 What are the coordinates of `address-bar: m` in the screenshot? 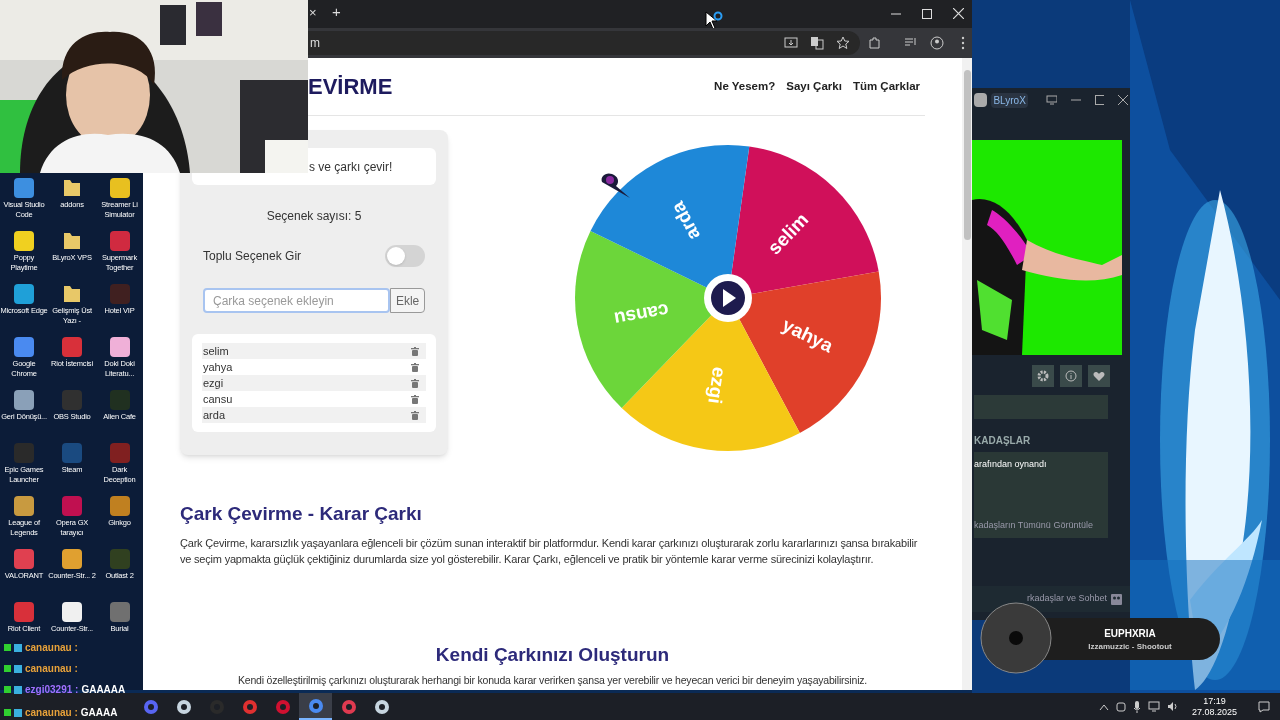 It's located at (584, 43).